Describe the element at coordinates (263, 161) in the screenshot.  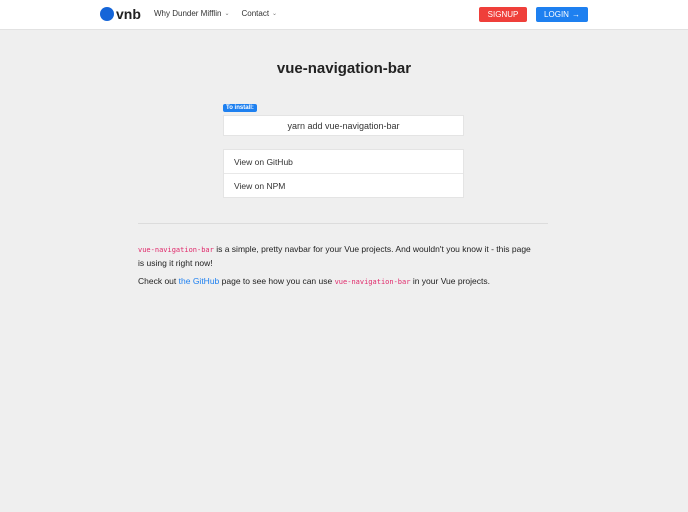
I see `github-link-label: View on GitHub` at that location.